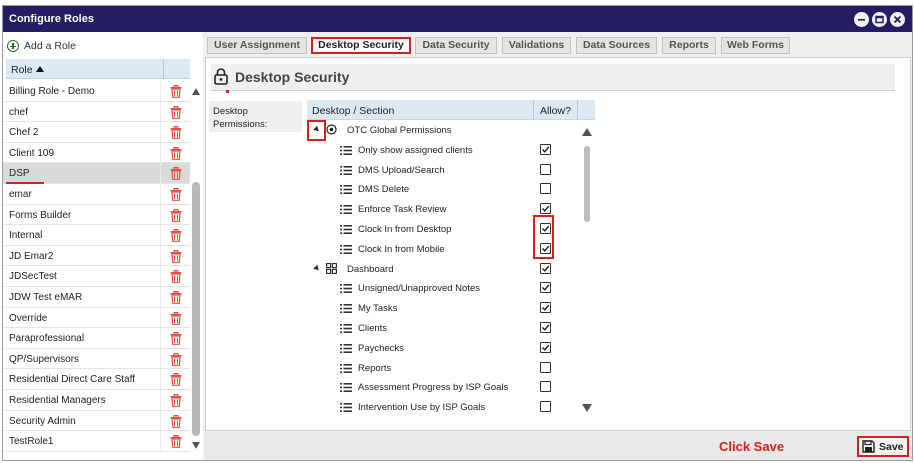  I want to click on role-row: QP/Supervisors, so click(96, 359).